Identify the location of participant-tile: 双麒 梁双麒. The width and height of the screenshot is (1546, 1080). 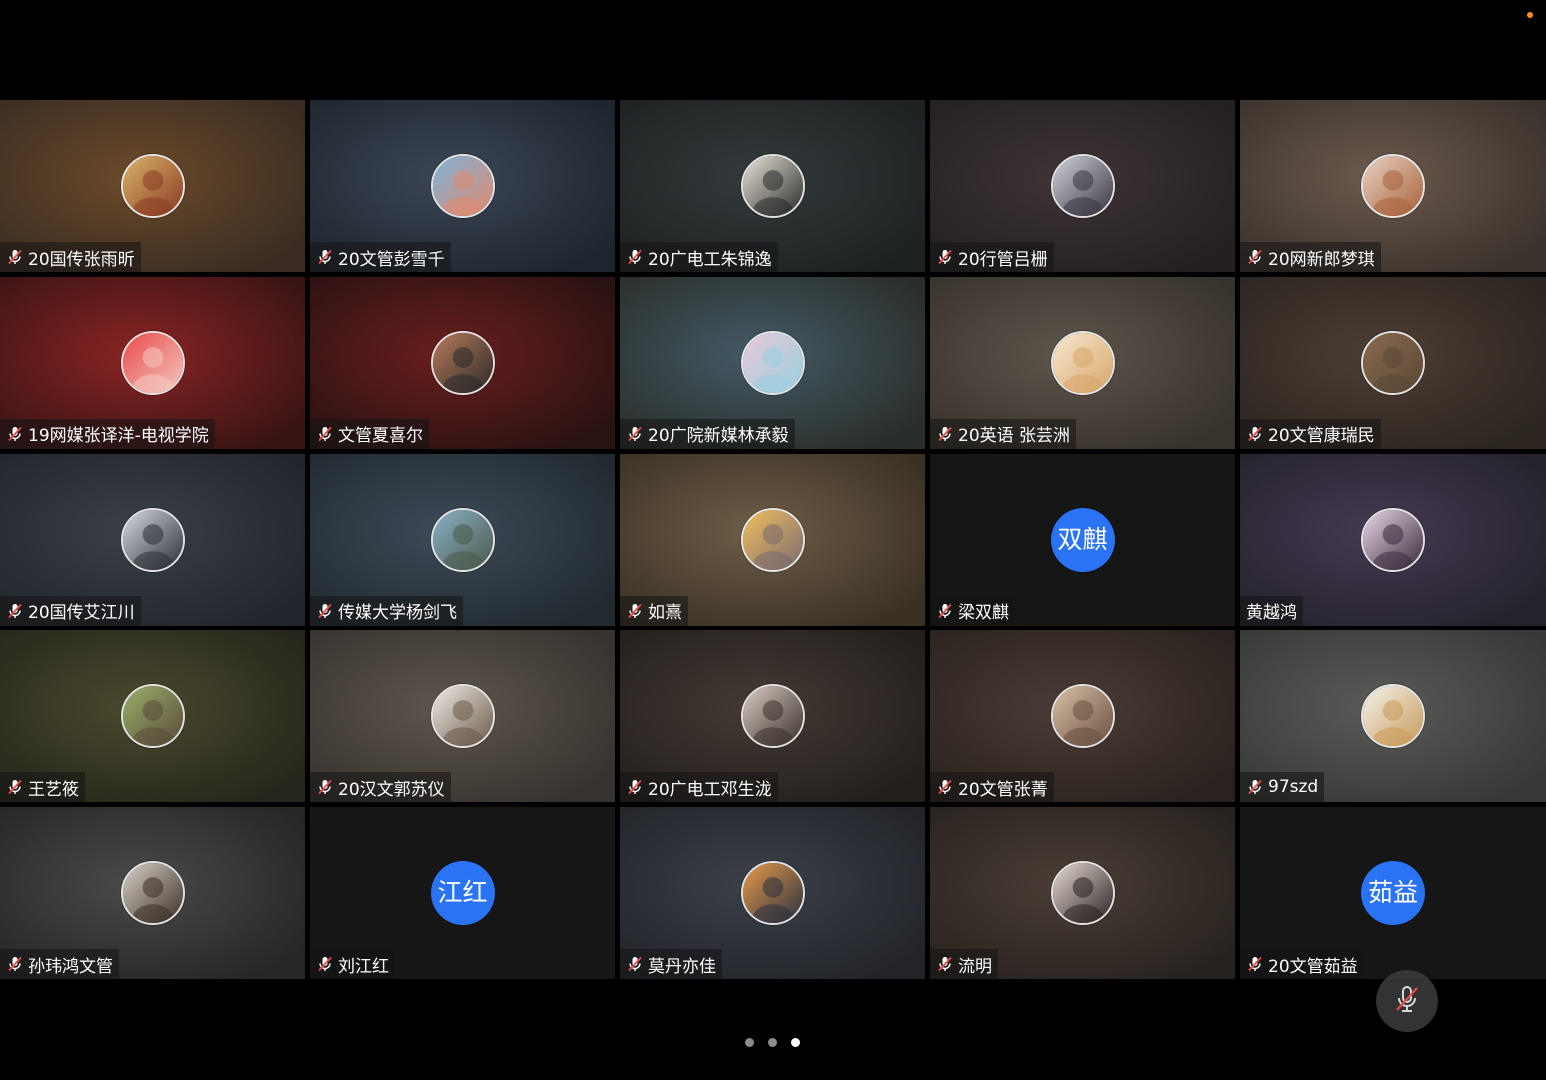
(1082, 539).